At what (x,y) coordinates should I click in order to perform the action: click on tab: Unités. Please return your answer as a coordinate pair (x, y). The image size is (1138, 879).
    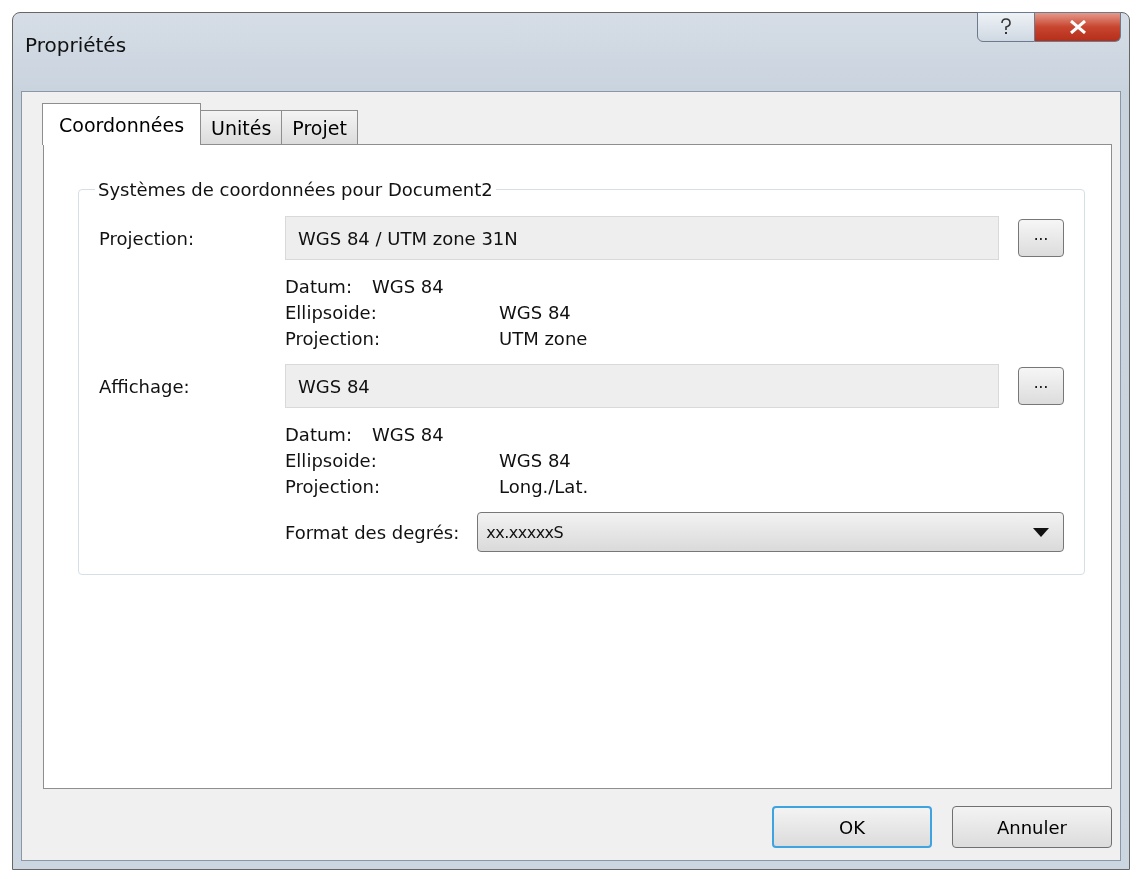
    Looking at the image, I should click on (241, 127).